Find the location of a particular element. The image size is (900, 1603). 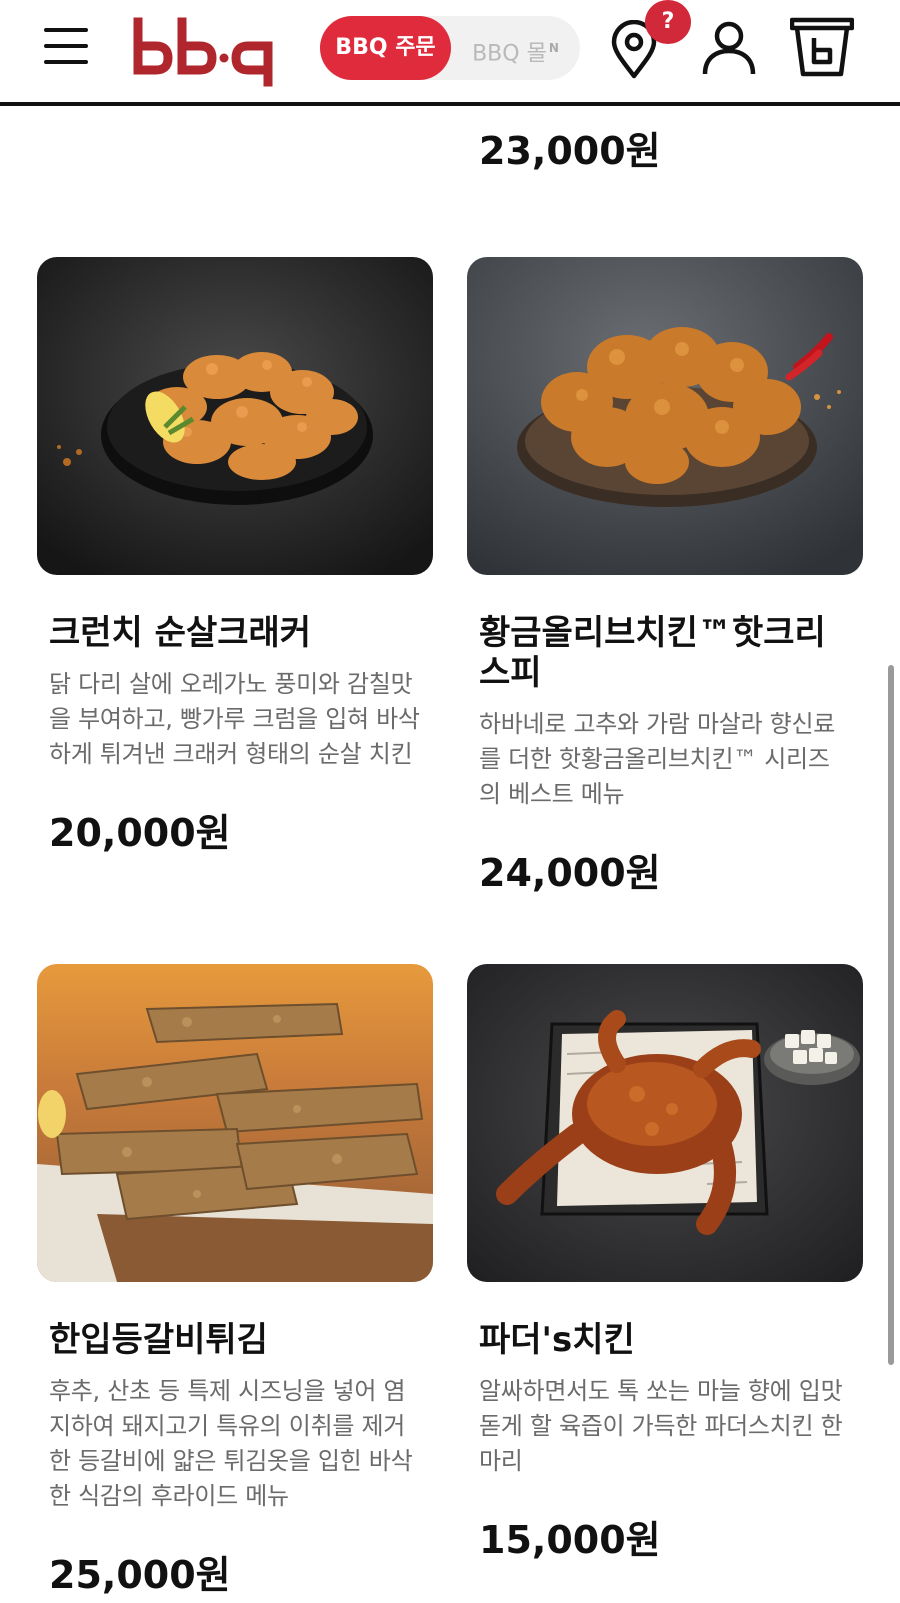

location-badge: ? is located at coordinates (668, 22).